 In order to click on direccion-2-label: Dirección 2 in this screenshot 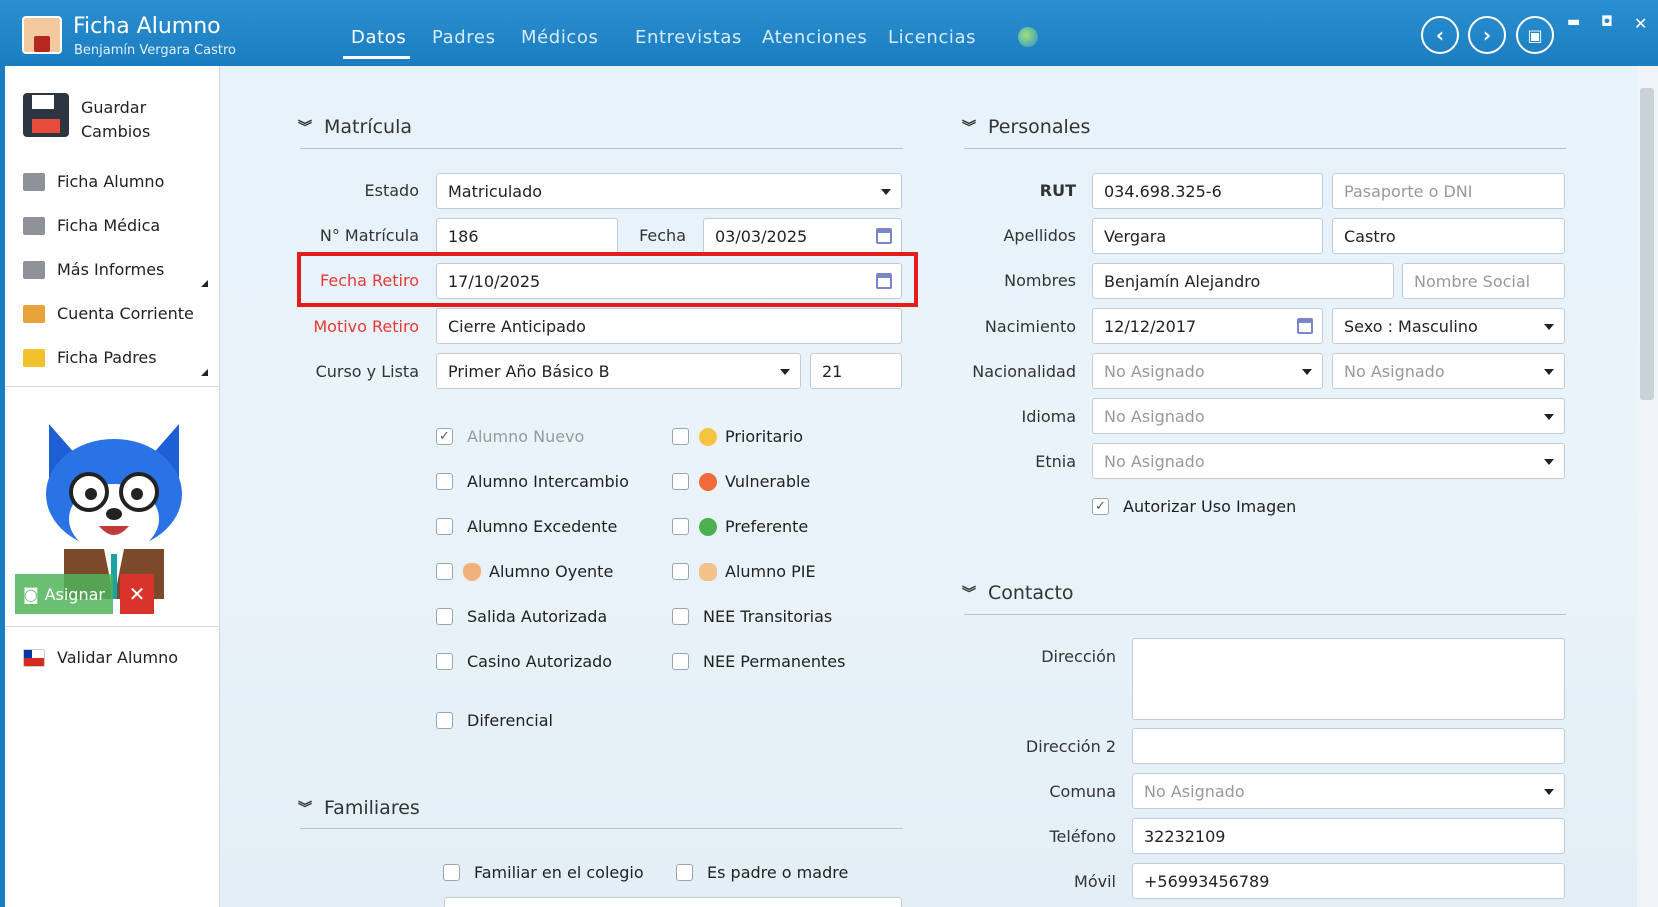, I will do `click(1070, 746)`.